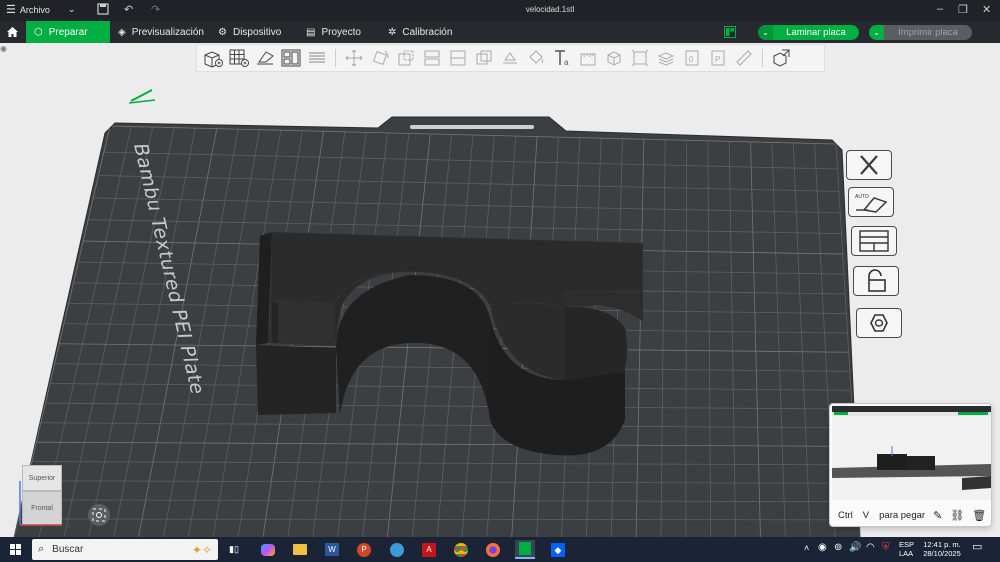  Describe the element at coordinates (870, 548) in the screenshot. I see `wifi-icon: ◠` at that location.